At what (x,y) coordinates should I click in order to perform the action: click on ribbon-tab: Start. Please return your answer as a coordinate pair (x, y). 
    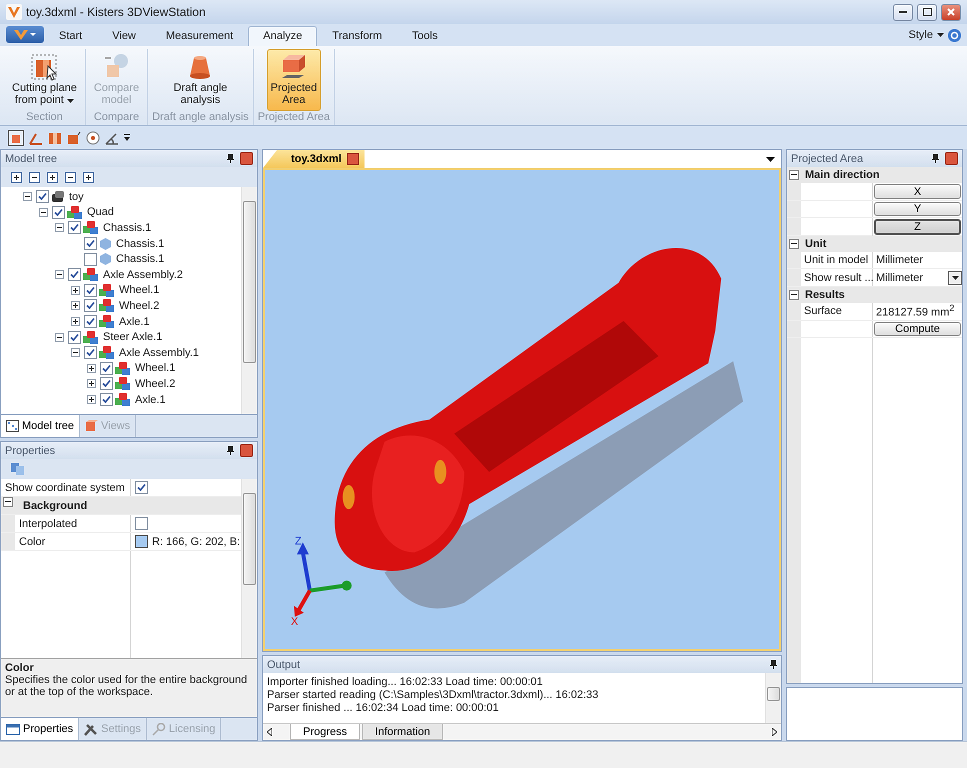
    Looking at the image, I should click on (71, 36).